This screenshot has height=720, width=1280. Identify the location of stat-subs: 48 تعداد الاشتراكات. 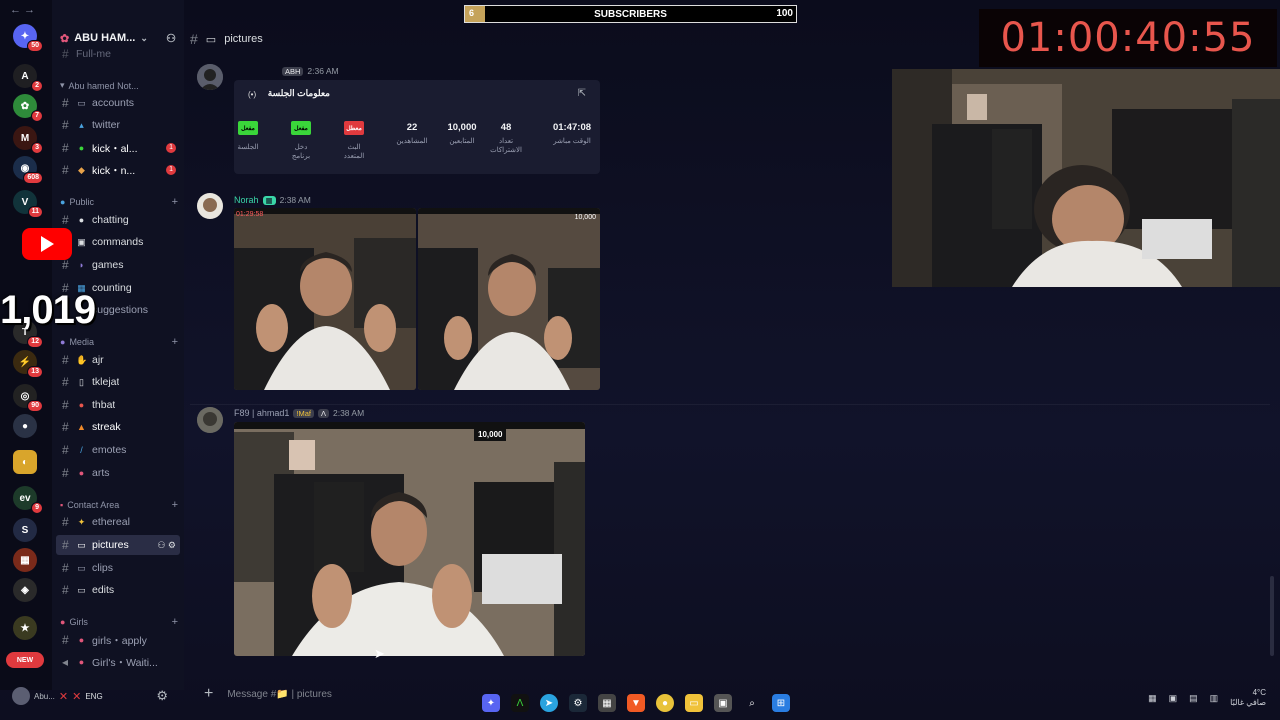
(506, 138).